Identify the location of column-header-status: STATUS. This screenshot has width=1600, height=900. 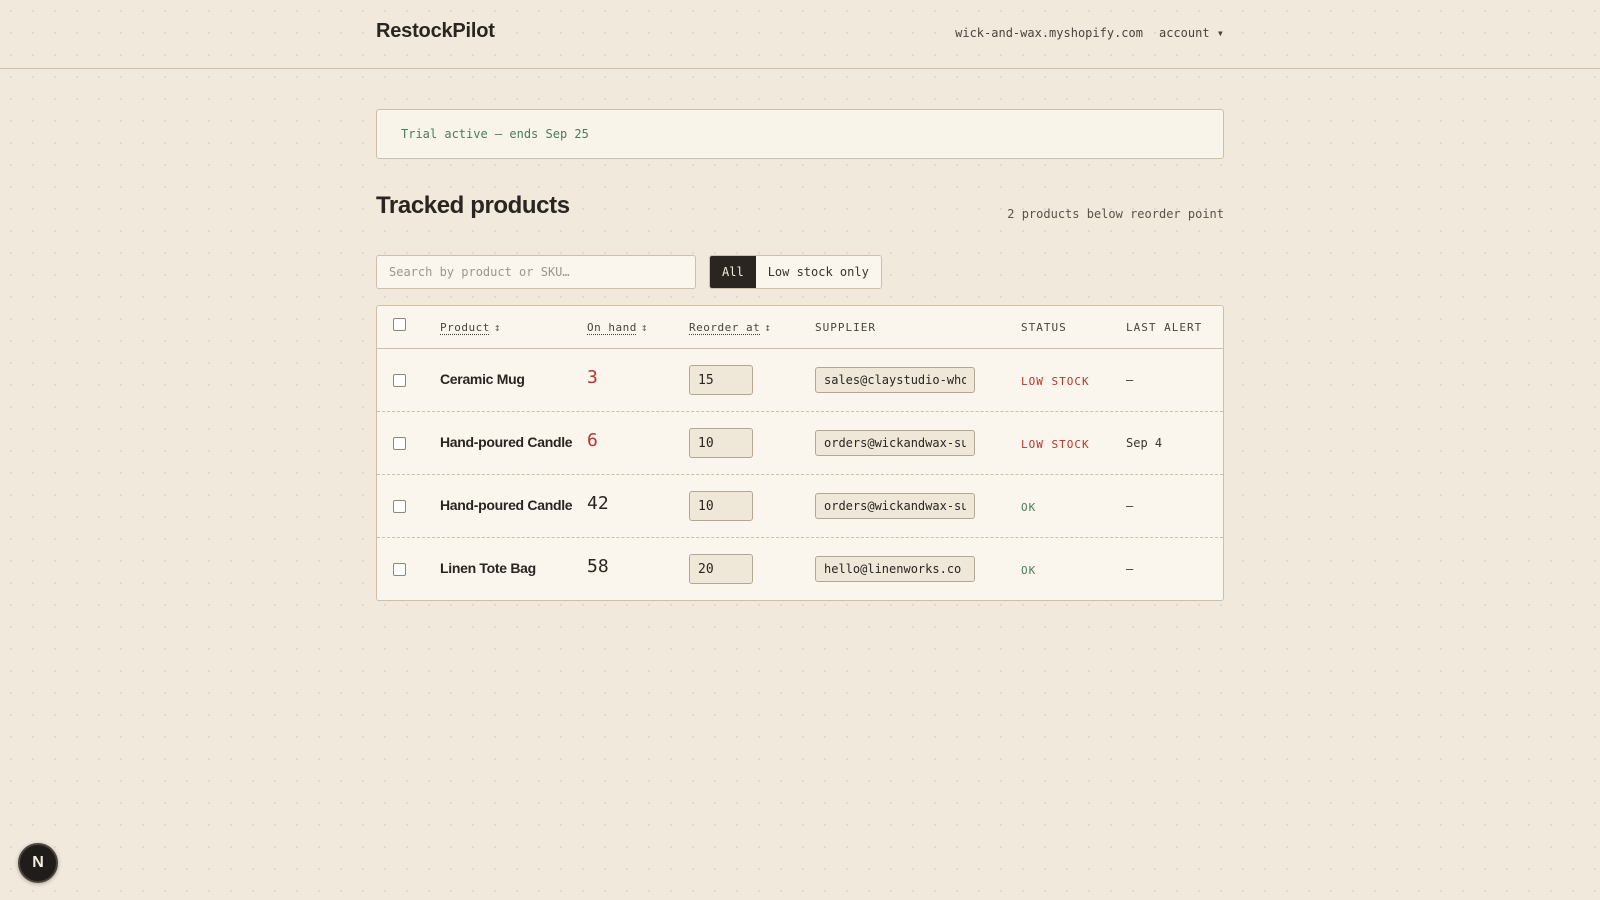
(1044, 327).